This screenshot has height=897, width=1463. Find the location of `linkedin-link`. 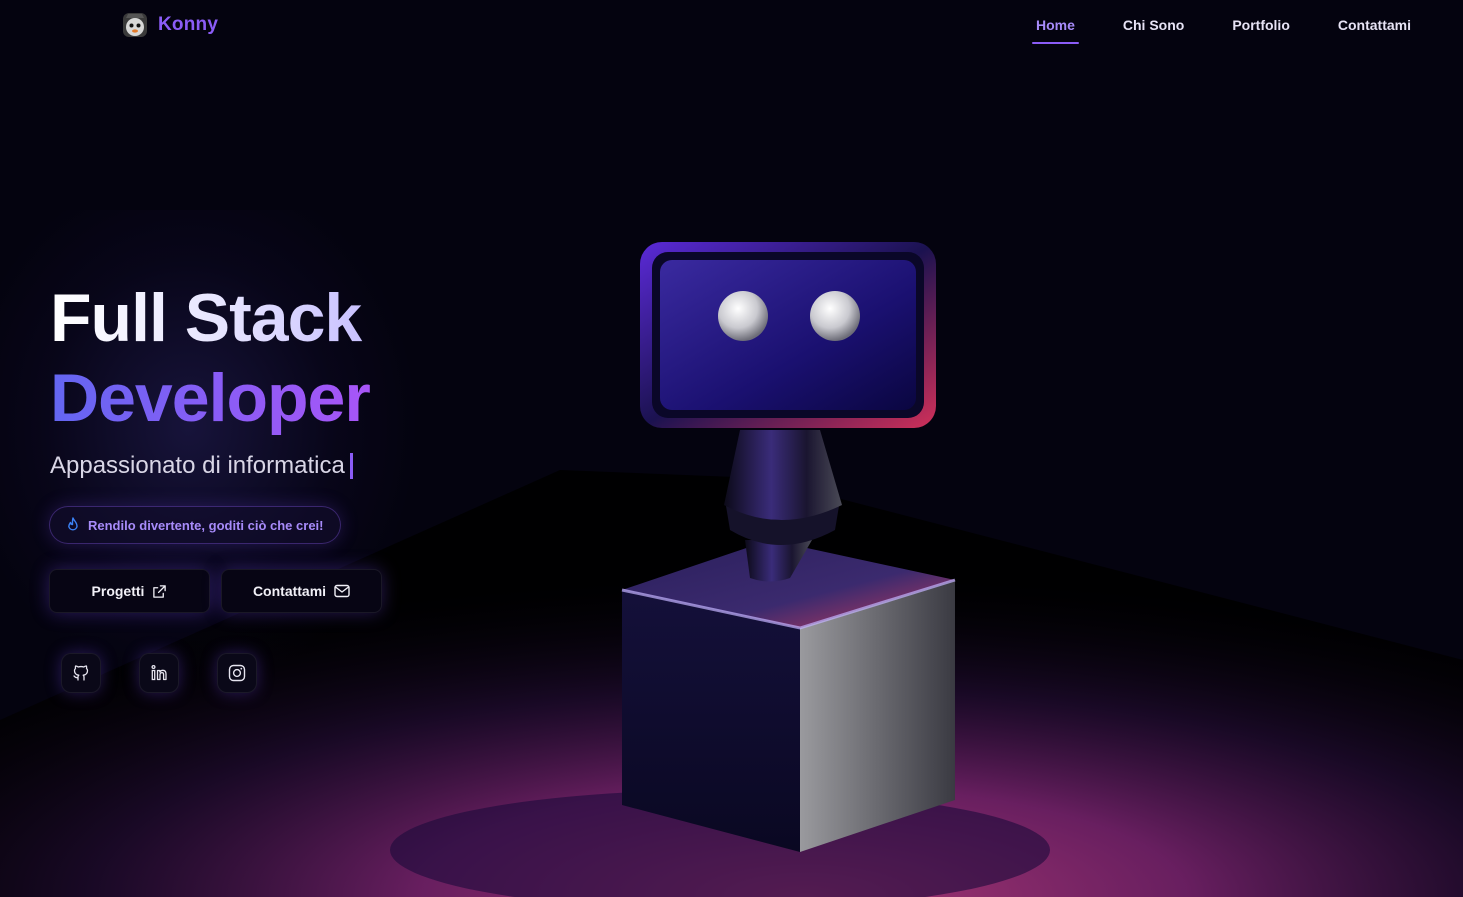

linkedin-link is located at coordinates (159, 673).